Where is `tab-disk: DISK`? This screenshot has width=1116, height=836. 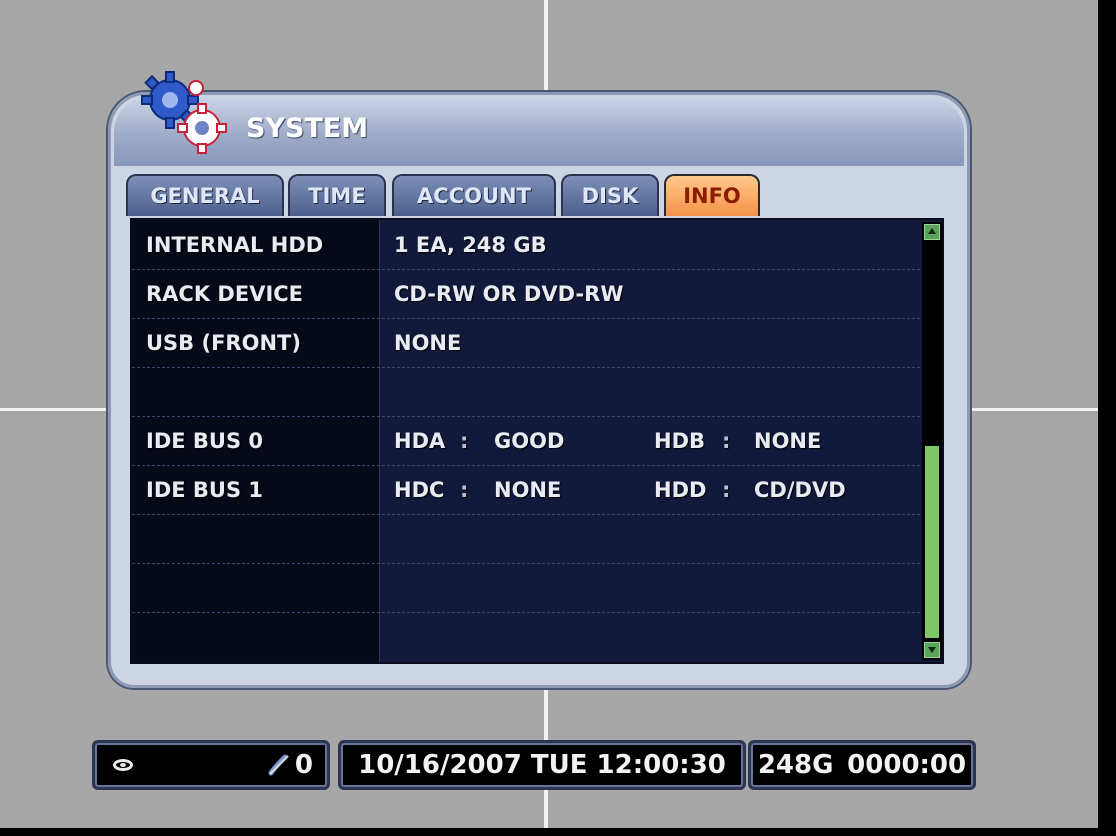
tab-disk: DISK is located at coordinates (610, 195).